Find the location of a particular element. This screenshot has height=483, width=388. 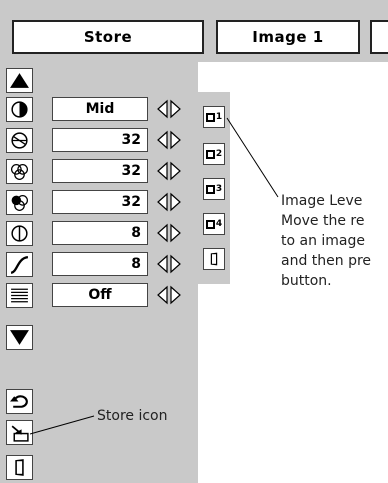

contrast-value: Mid is located at coordinates (100, 109).